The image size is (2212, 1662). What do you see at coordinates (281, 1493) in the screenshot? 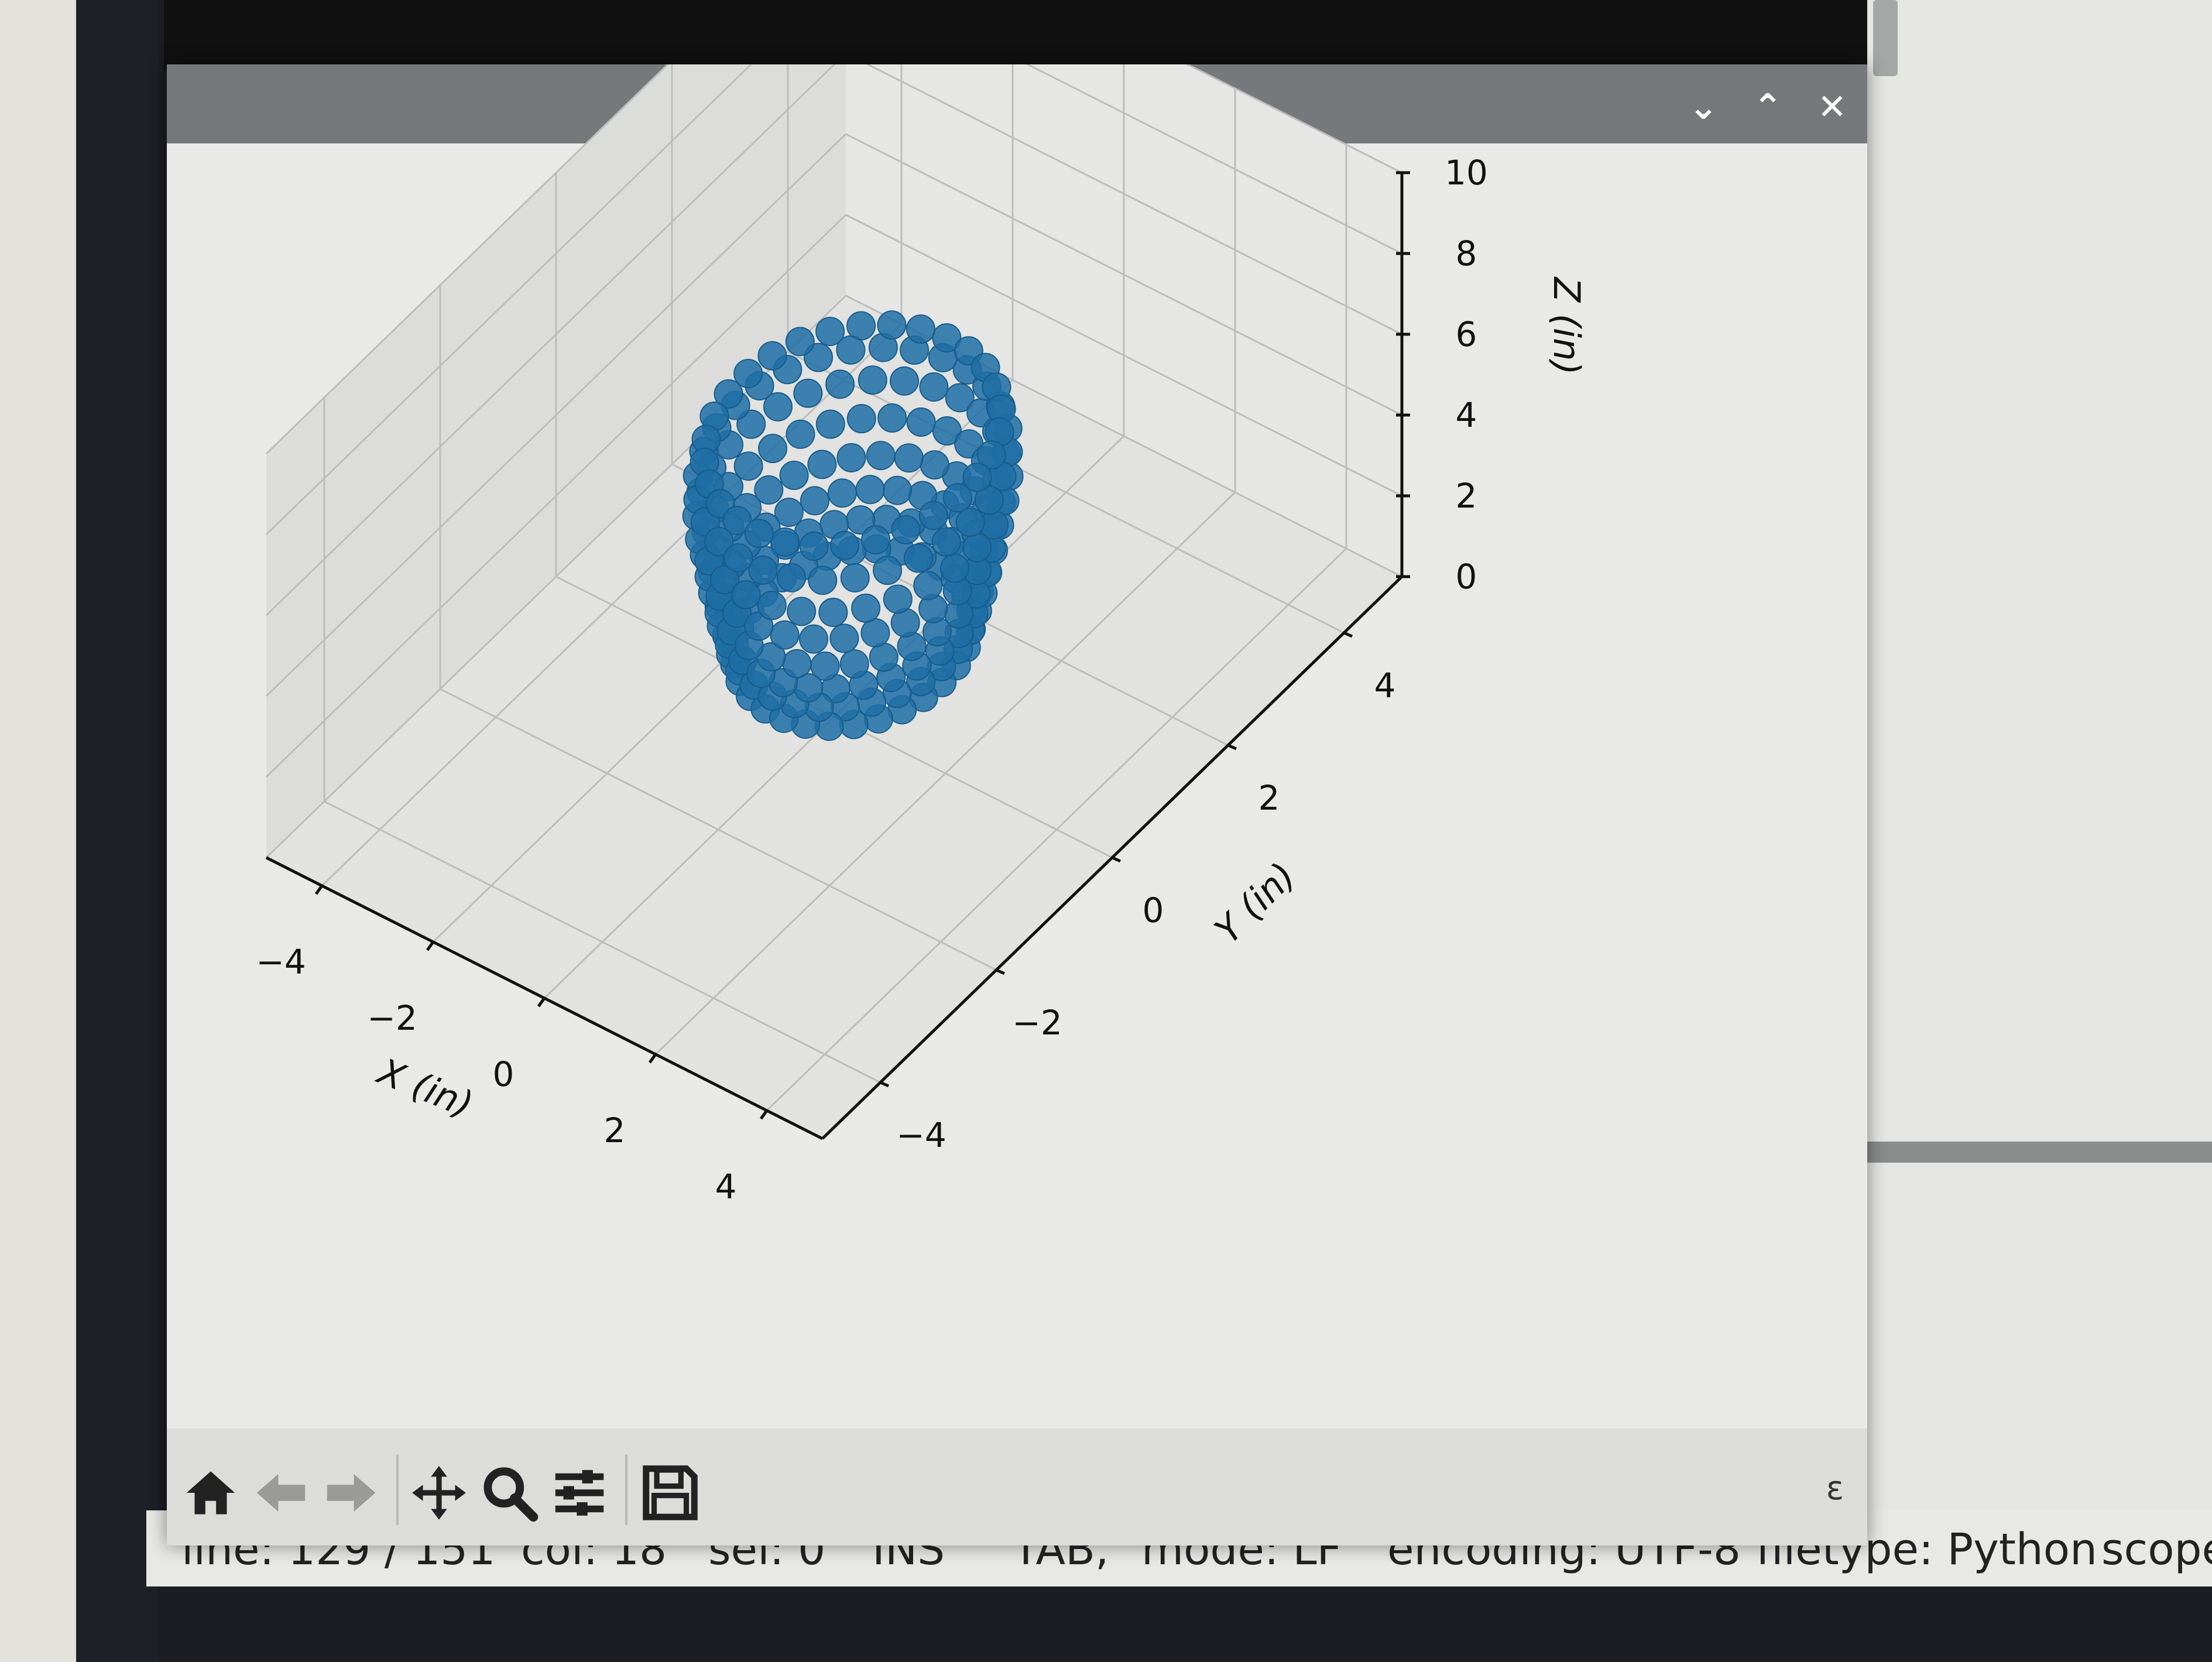
I see `back-arrow-icon` at bounding box center [281, 1493].